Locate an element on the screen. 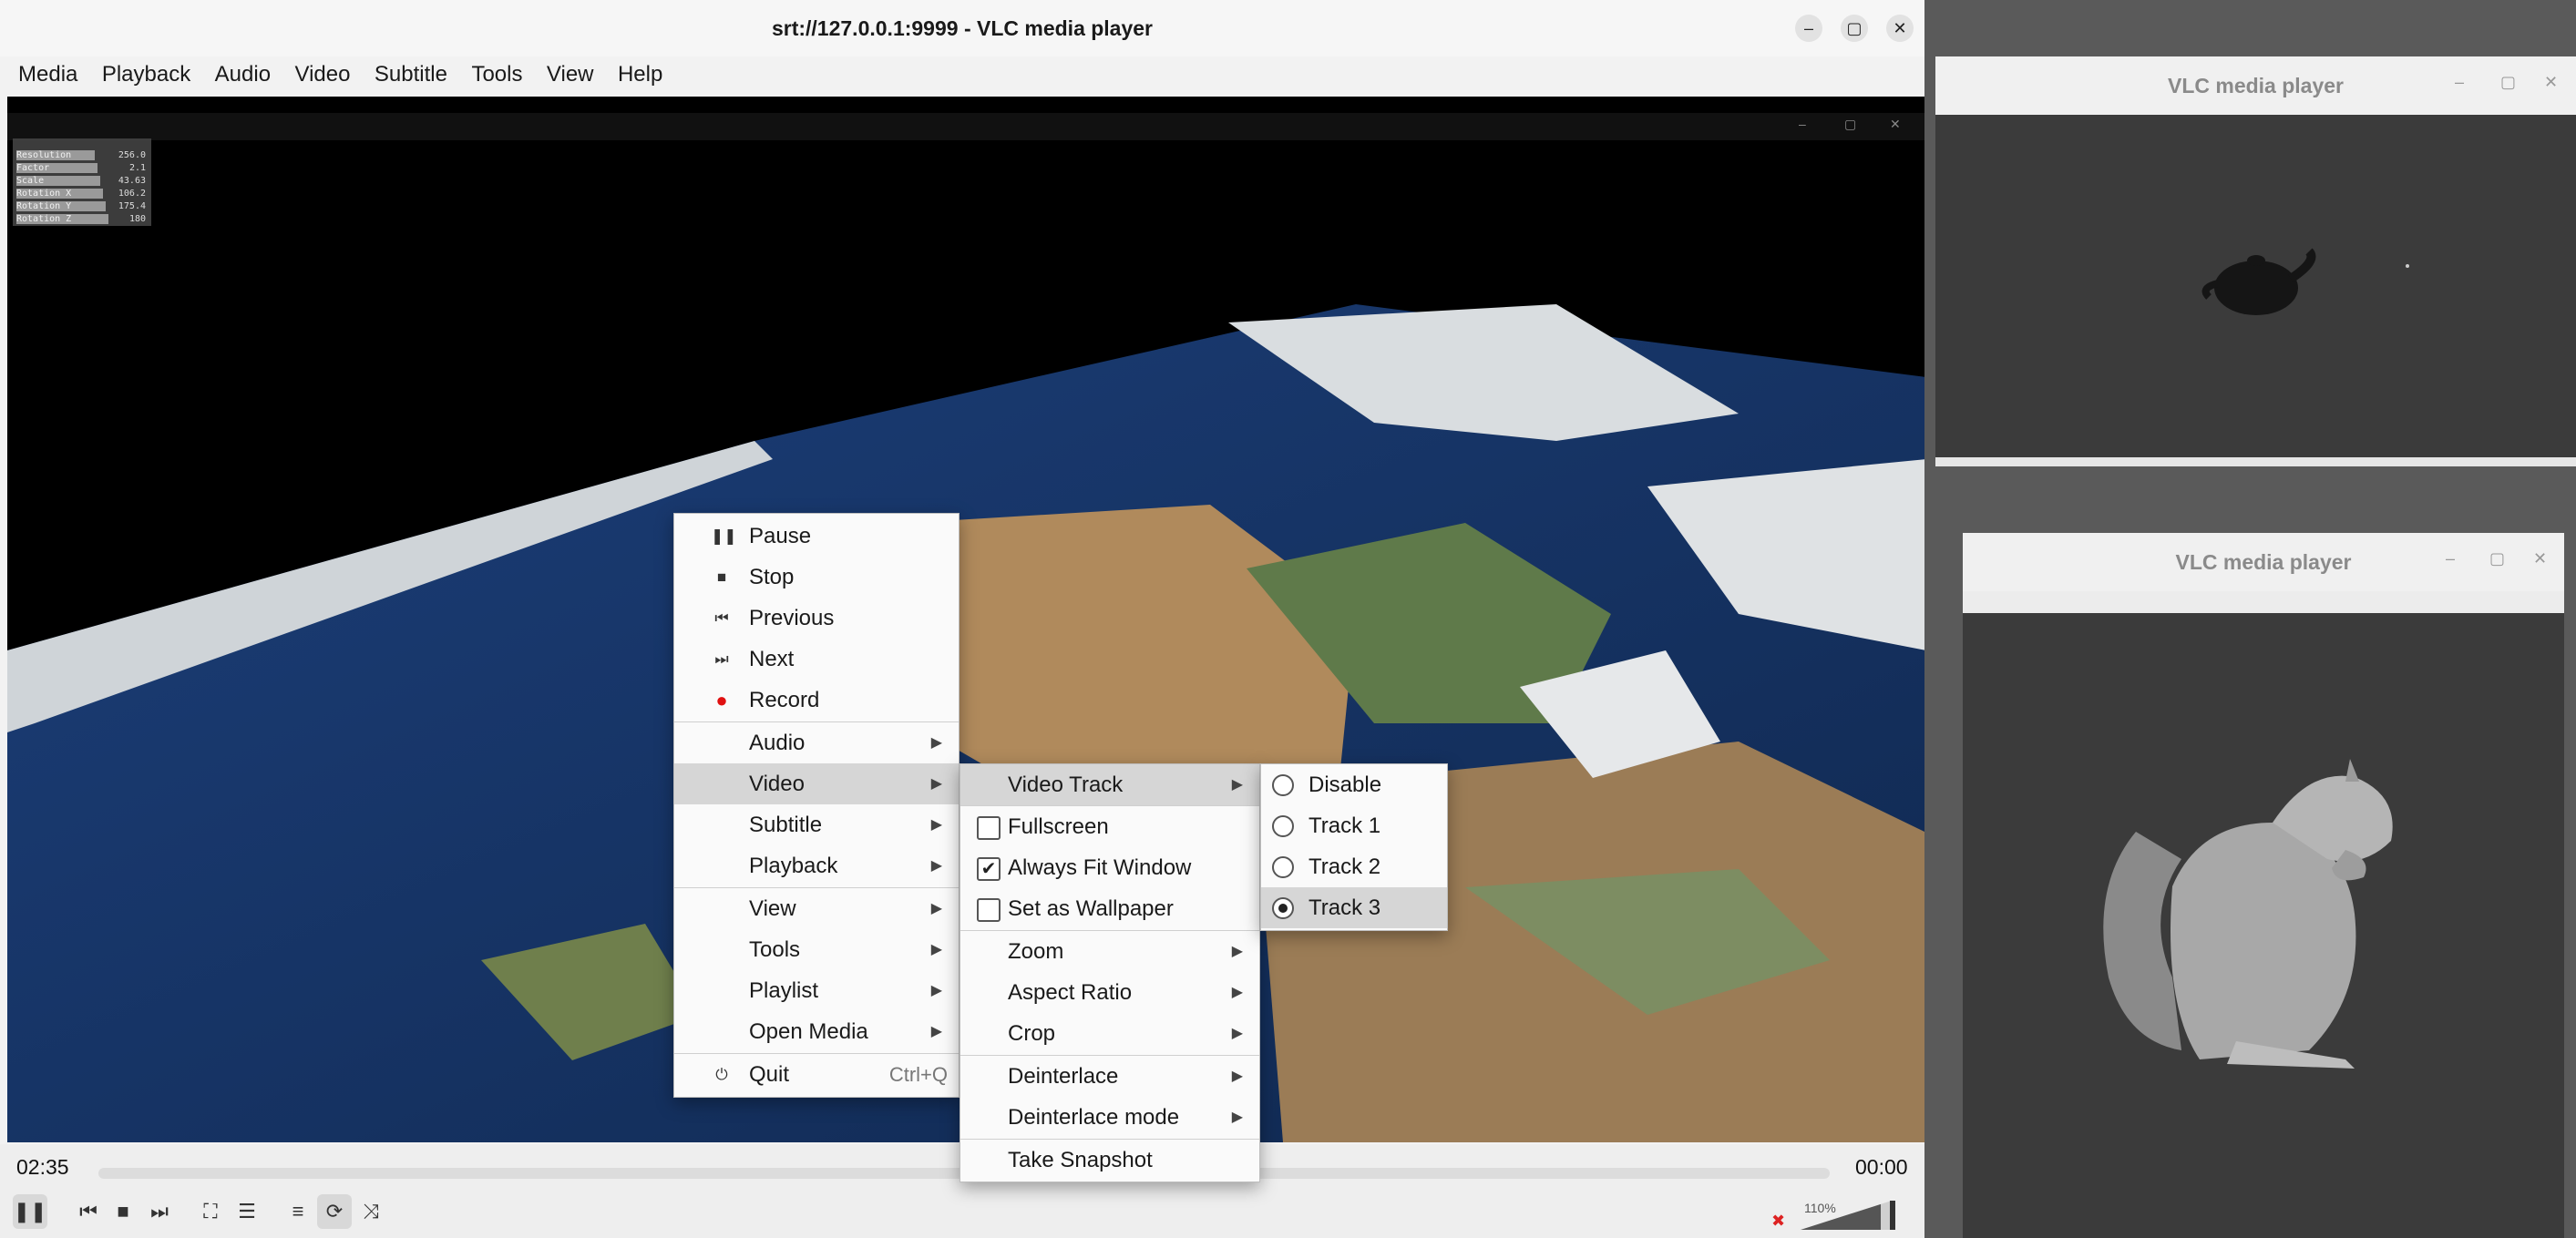 The image size is (2576, 1238). side-window-top: VLC media player – ▢ ✕ is located at coordinates (2255, 261).